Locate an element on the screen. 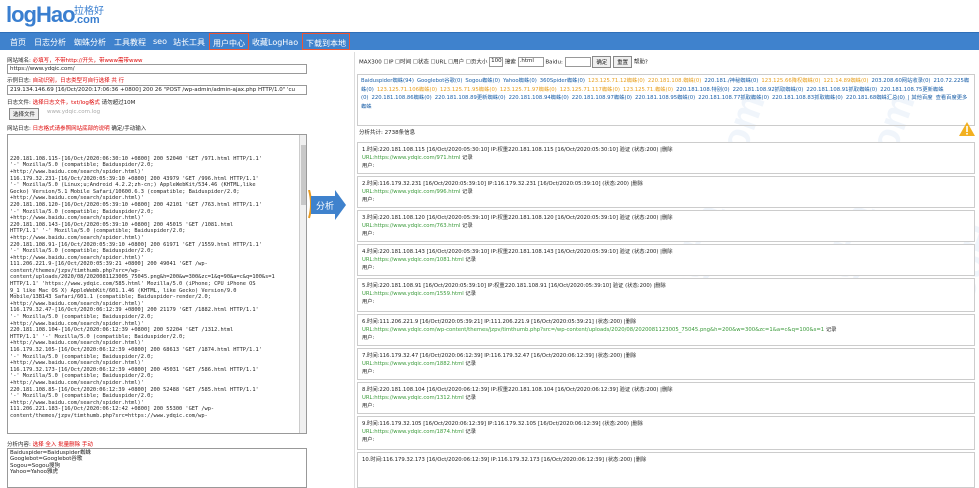  spider-filter-link: 123.125.71.12蜘蛛(0) is located at coordinates (616, 81).